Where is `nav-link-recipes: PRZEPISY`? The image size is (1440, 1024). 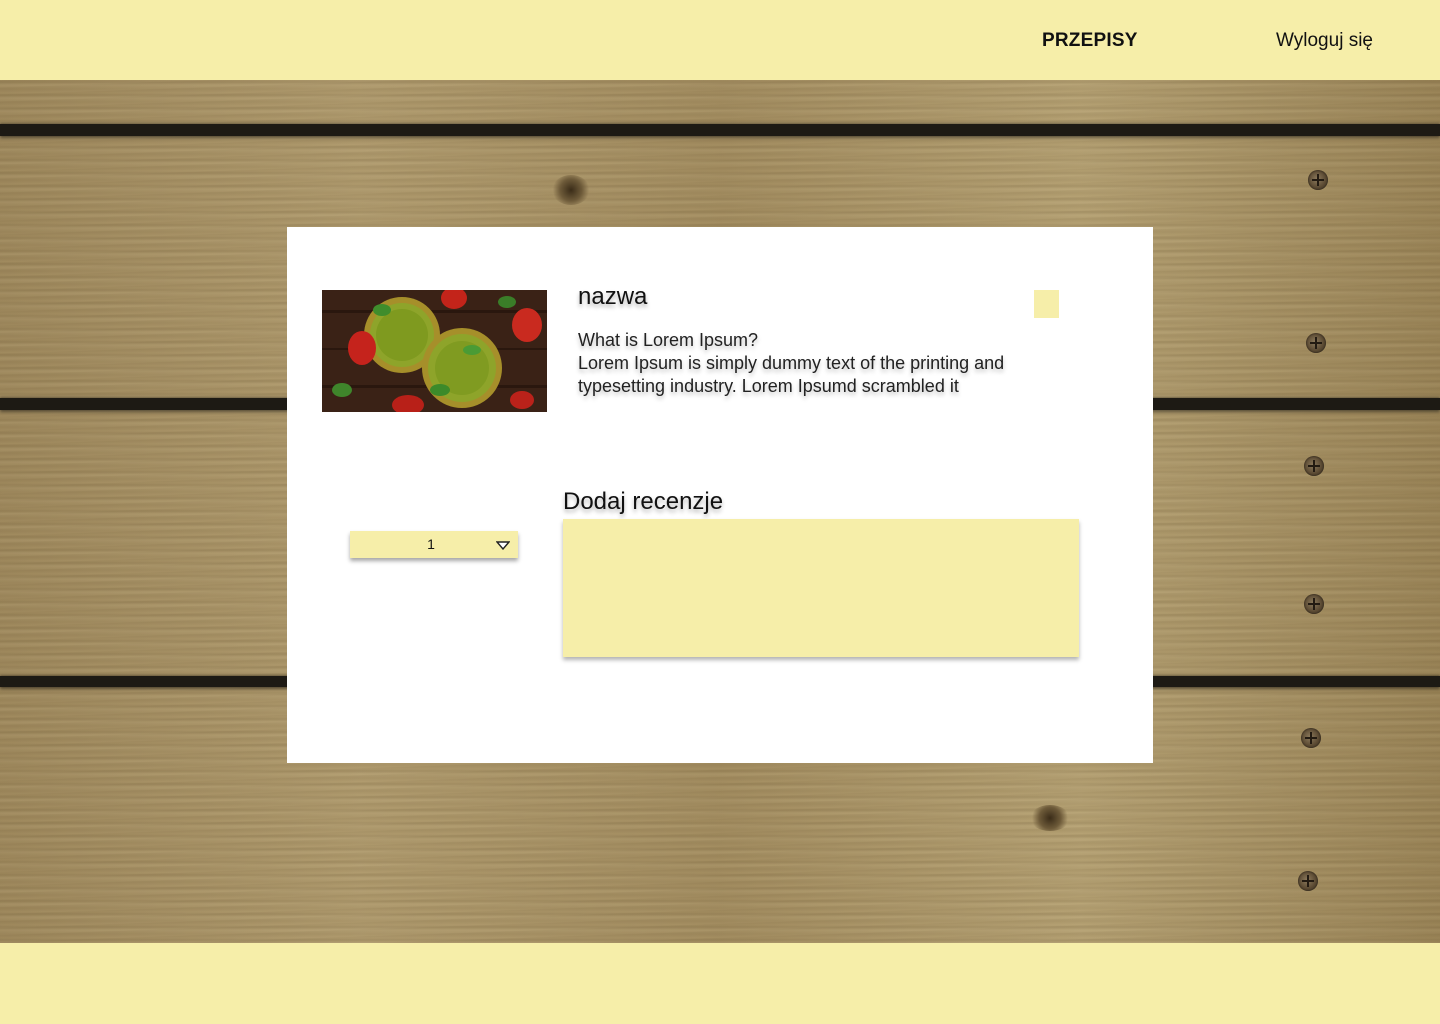
nav-link-recipes: PRZEPISY is located at coordinates (1090, 41).